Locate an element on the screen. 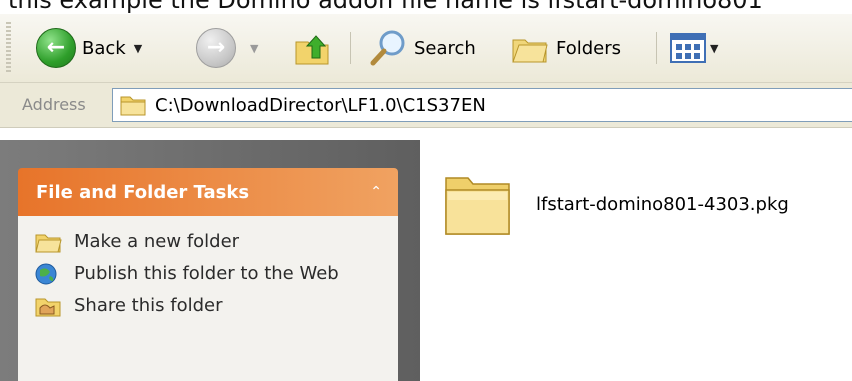  file-name: lfstart-domino801-4303.pkg is located at coordinates (662, 204).